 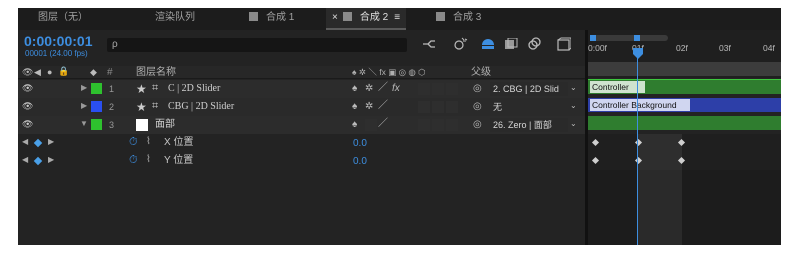 What do you see at coordinates (303, 107) in the screenshot?
I see `layer-row: 👁 ▶ 2 ★ ⌗ CBG | 2D Slider ♠ ✲ ／ ◎ 无 ⌄` at bounding box center [303, 107].